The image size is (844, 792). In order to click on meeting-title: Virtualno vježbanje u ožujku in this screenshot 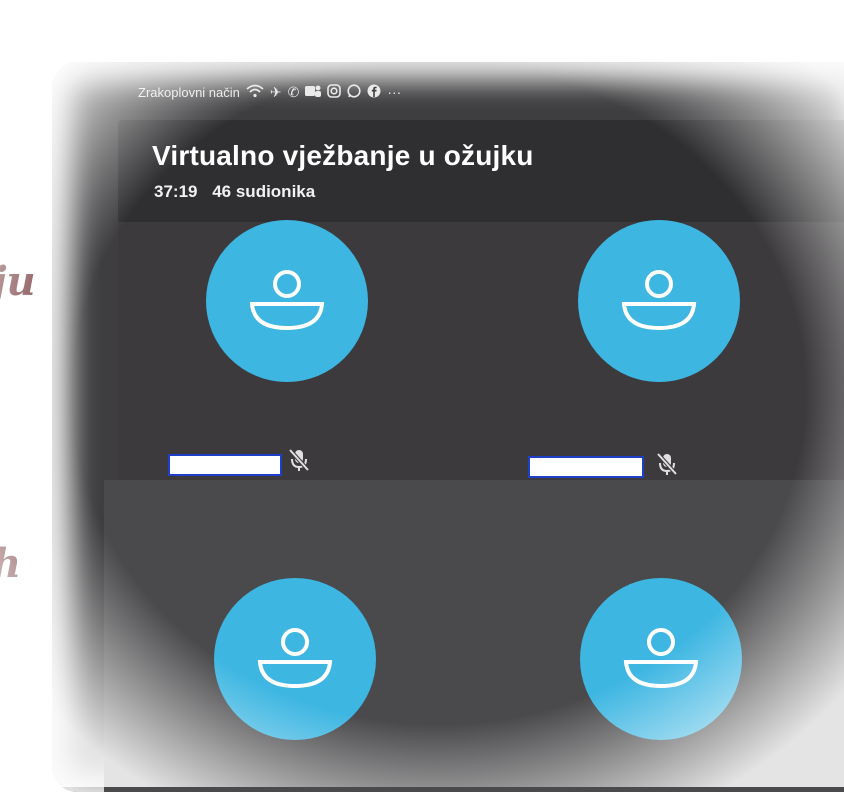, I will do `click(343, 155)`.